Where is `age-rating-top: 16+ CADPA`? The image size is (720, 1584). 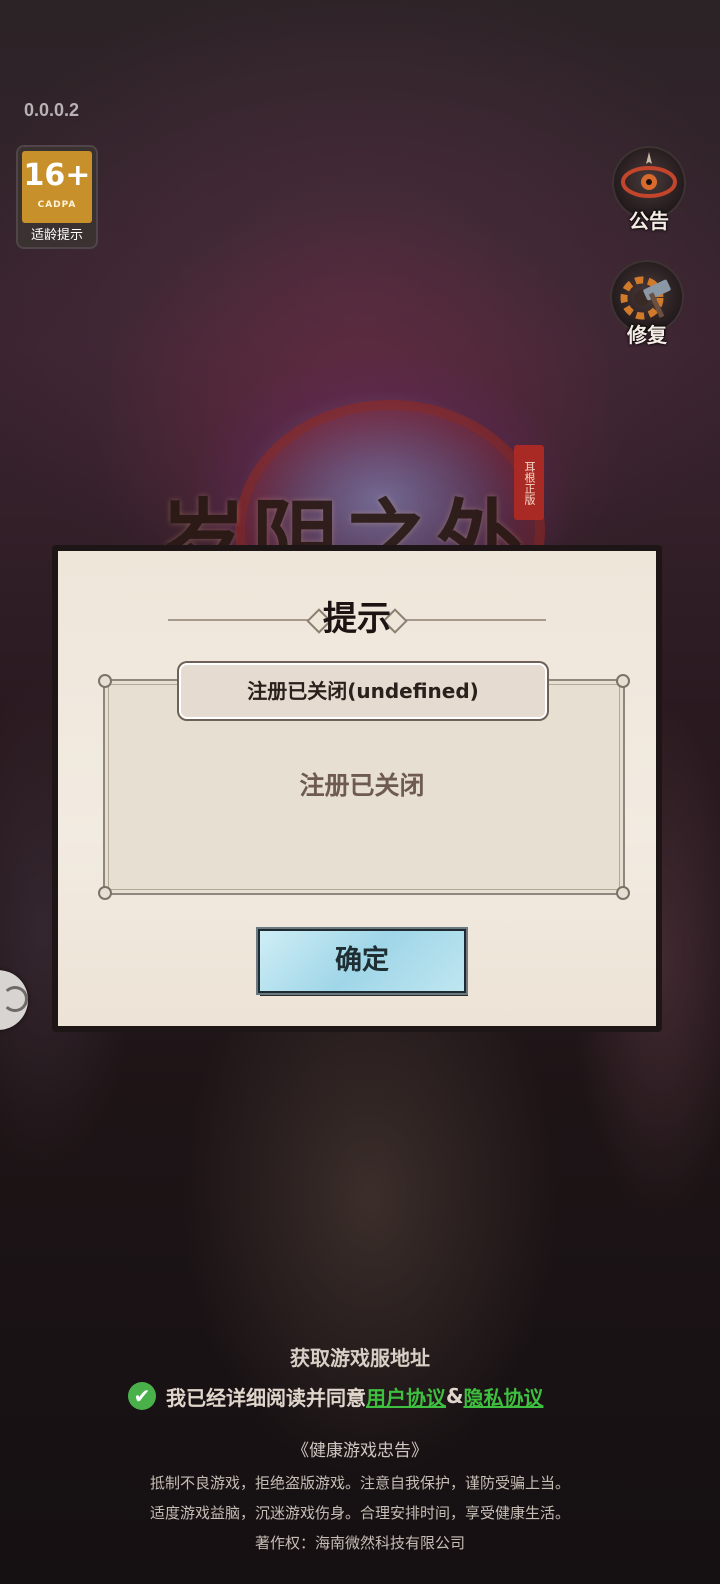 age-rating-top: 16+ CADPA is located at coordinates (57, 187).